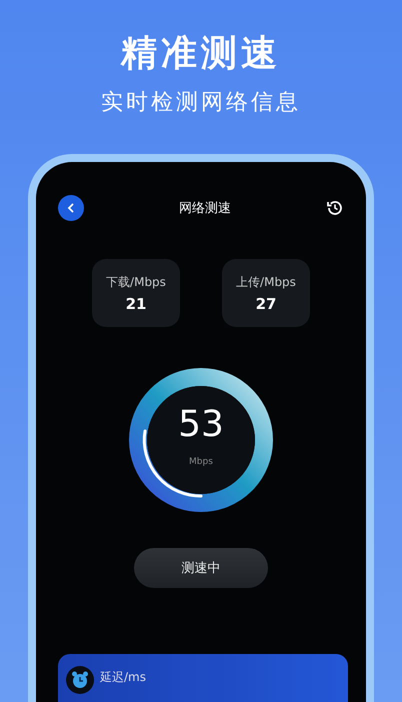 This screenshot has width=402, height=702. What do you see at coordinates (205, 208) in the screenshot?
I see `screen-title: 网络测速` at bounding box center [205, 208].